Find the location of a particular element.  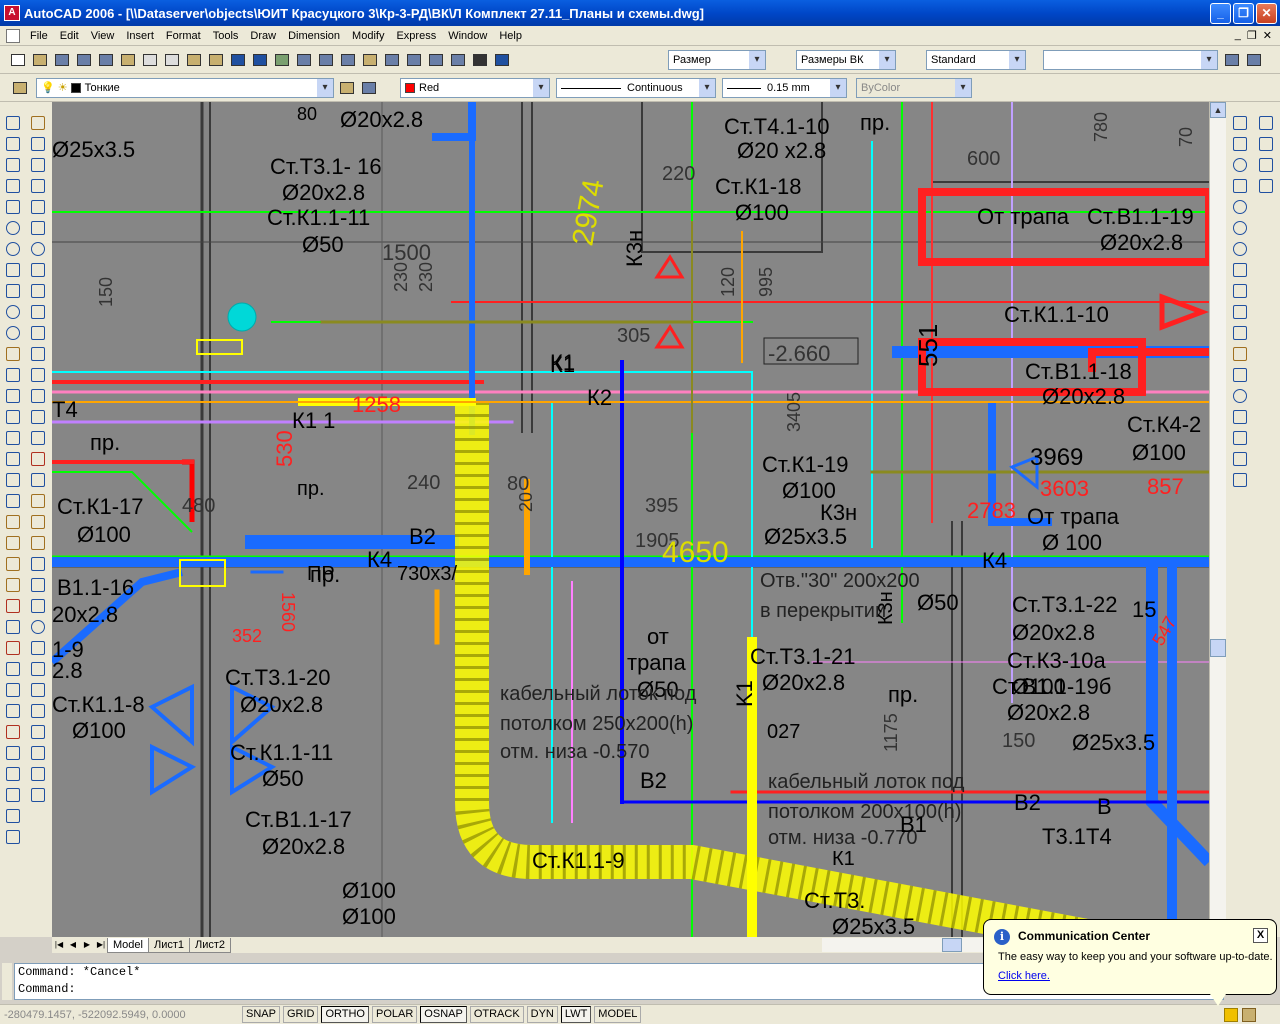

arc-length-icon is located at coordinates (1240, 165).